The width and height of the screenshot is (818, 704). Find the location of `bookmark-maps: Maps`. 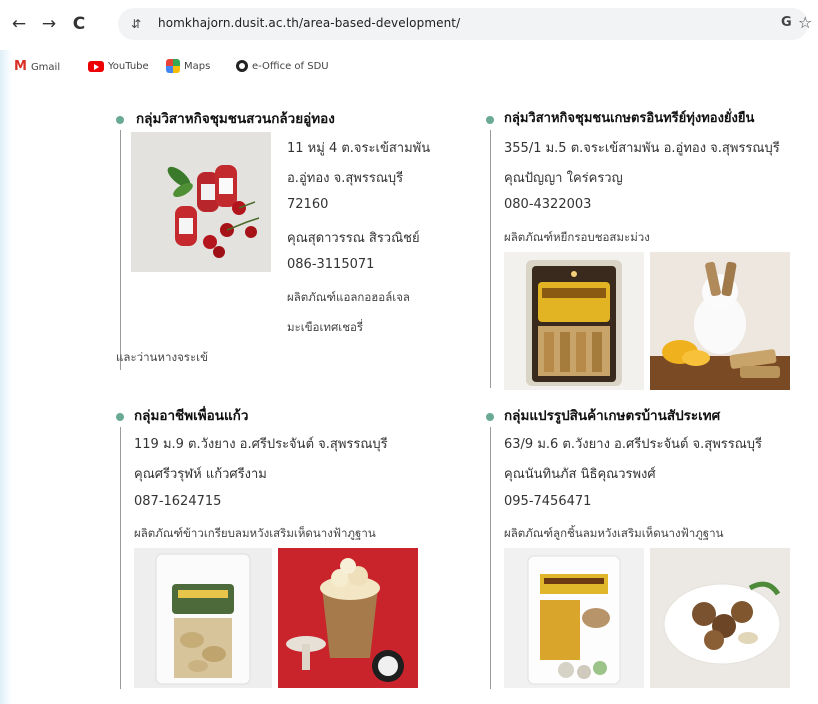

bookmark-maps: Maps is located at coordinates (188, 67).